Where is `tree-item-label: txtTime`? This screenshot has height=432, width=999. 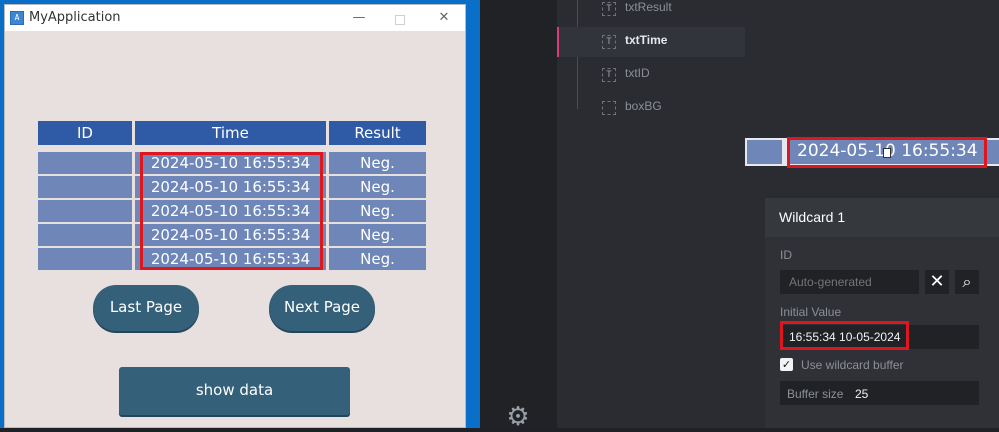
tree-item-label: txtTime is located at coordinates (646, 40).